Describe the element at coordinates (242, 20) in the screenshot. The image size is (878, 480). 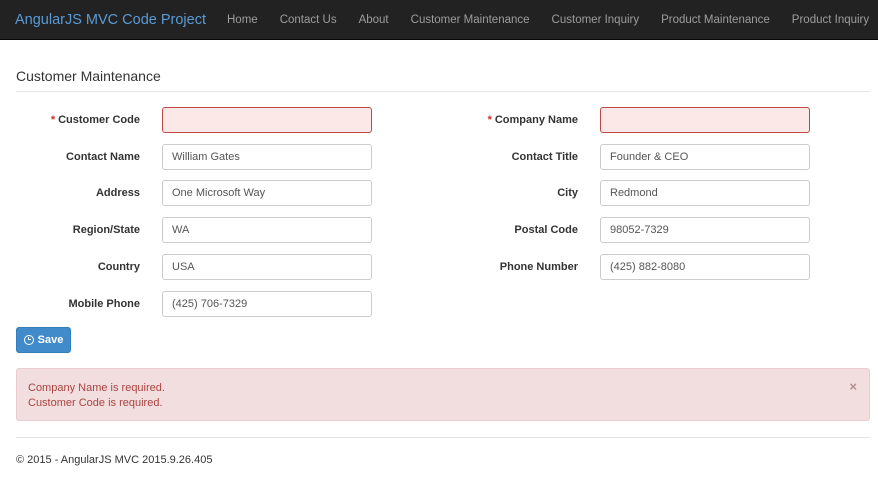
I see `nav-link-home: Home` at that location.